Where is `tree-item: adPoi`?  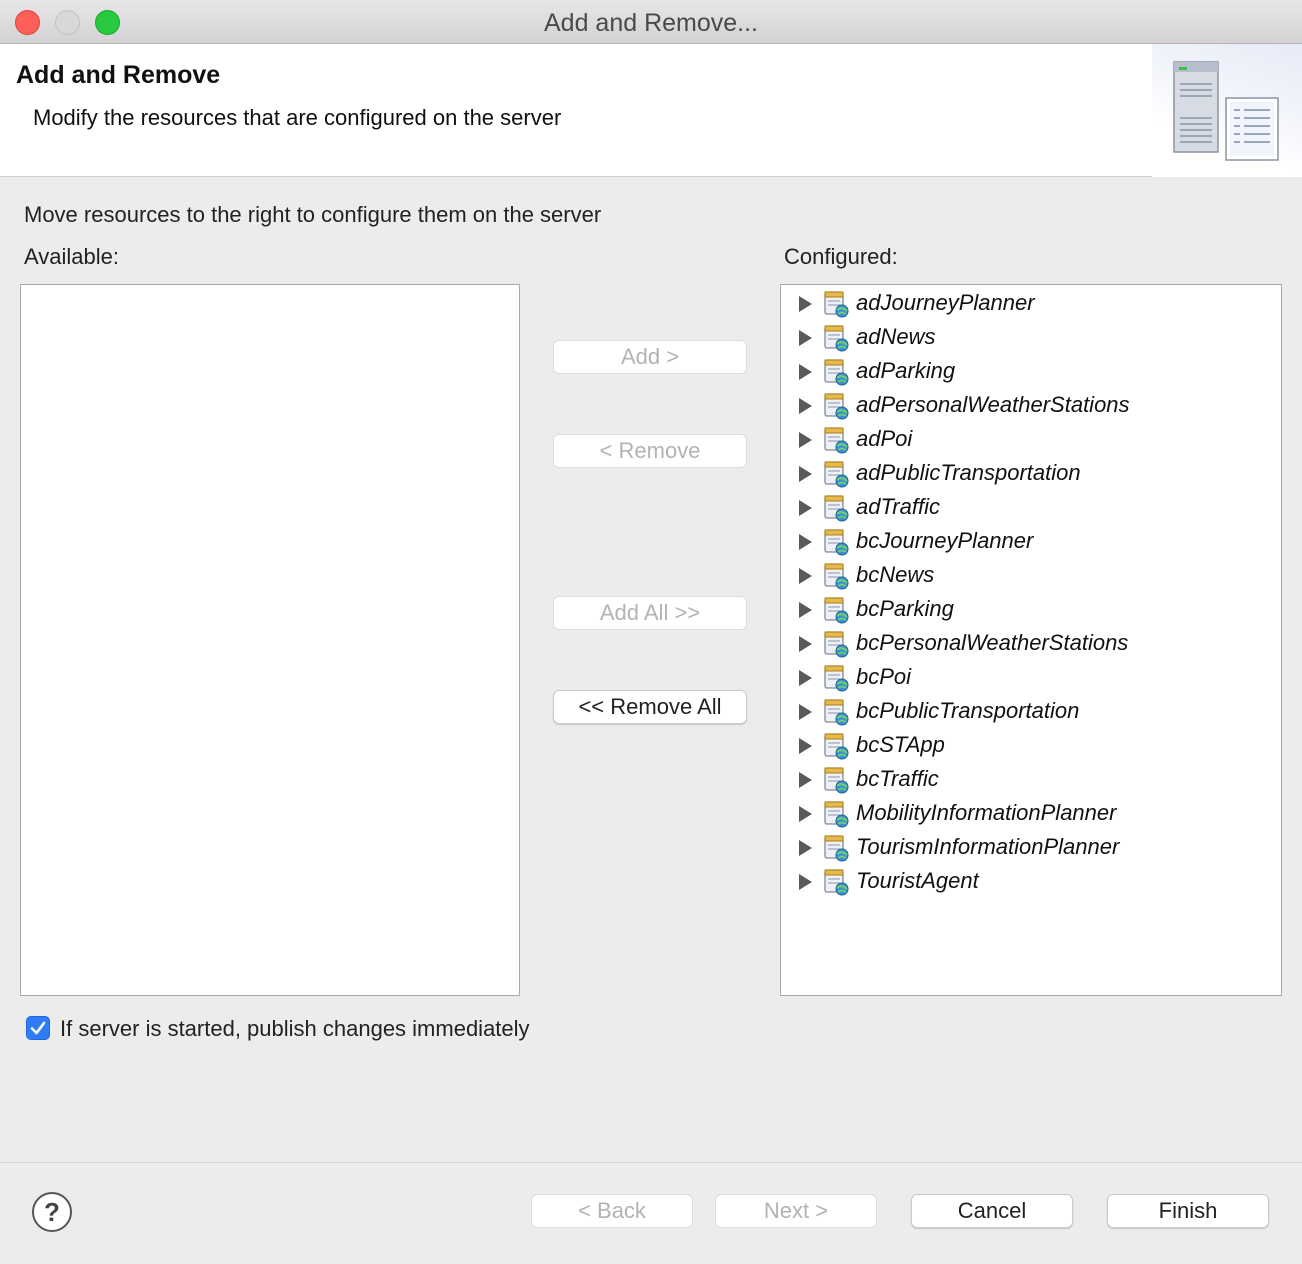 tree-item: adPoi is located at coordinates (1031, 440).